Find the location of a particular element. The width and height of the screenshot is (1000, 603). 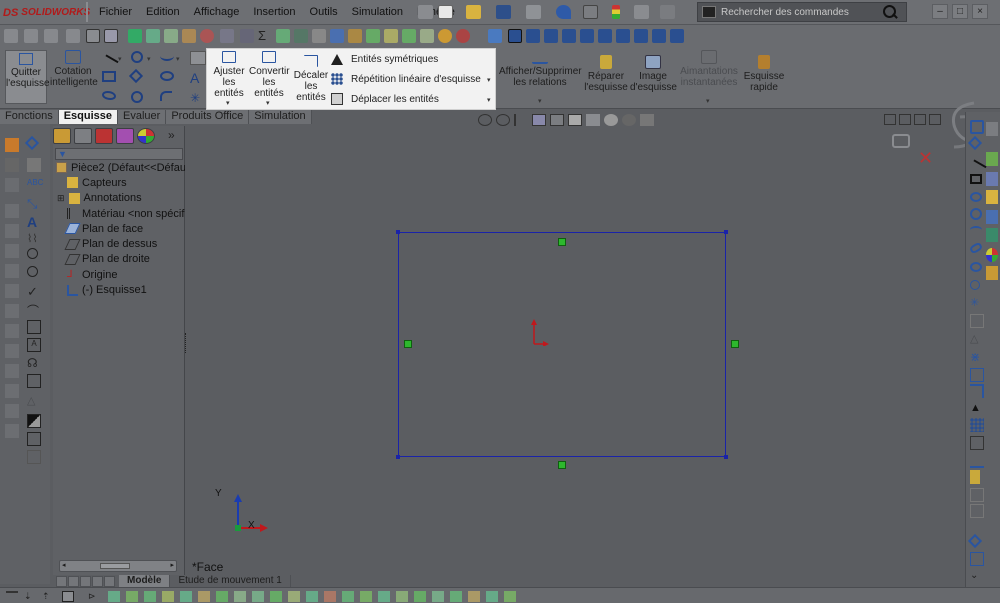

task-pane-appearance-icon is located at coordinates (992, 255).